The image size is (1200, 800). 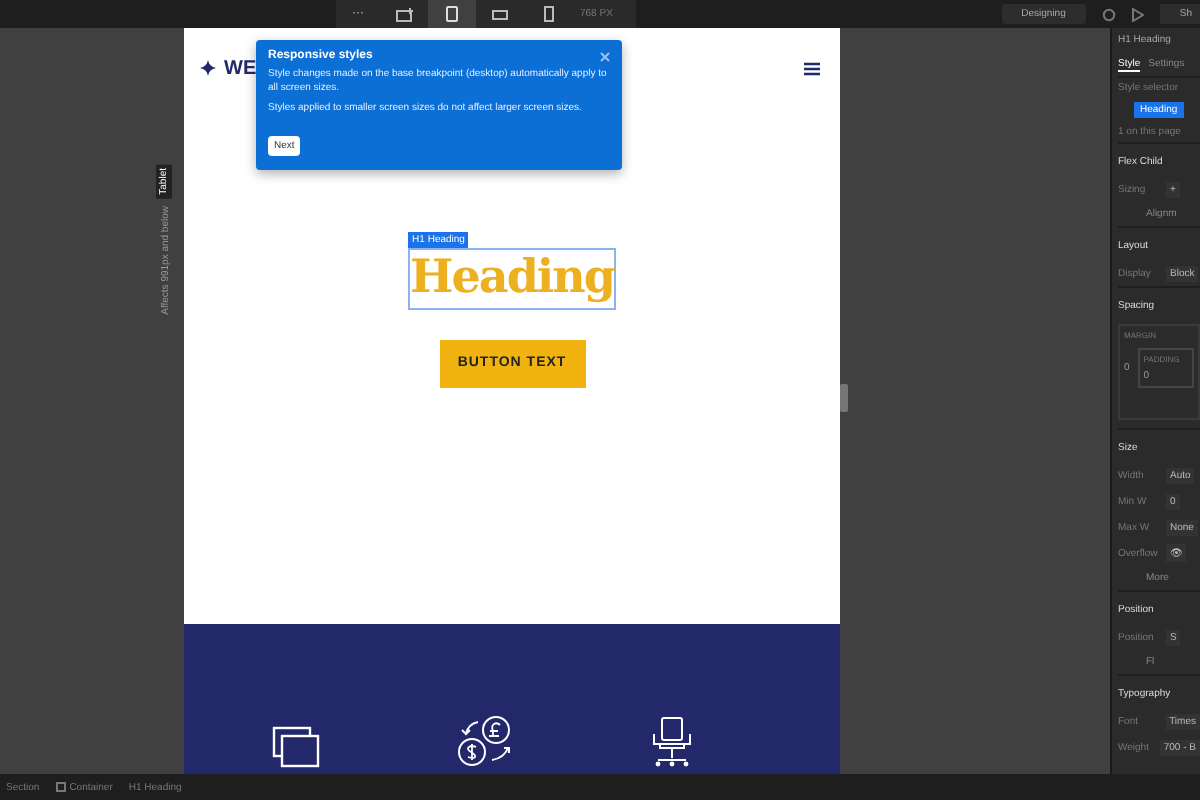 I want to click on container-icon, so click(x=60, y=787).